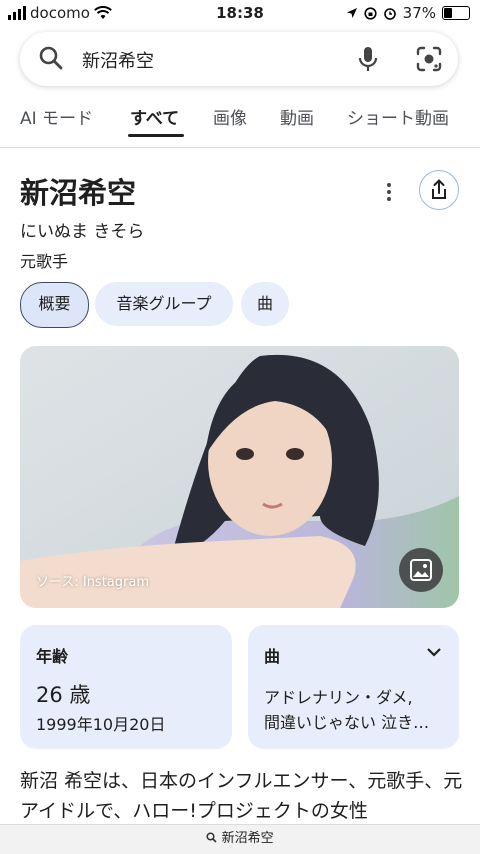 The image size is (480, 854). What do you see at coordinates (272, 656) in the screenshot?
I see `songs-label: 曲` at bounding box center [272, 656].